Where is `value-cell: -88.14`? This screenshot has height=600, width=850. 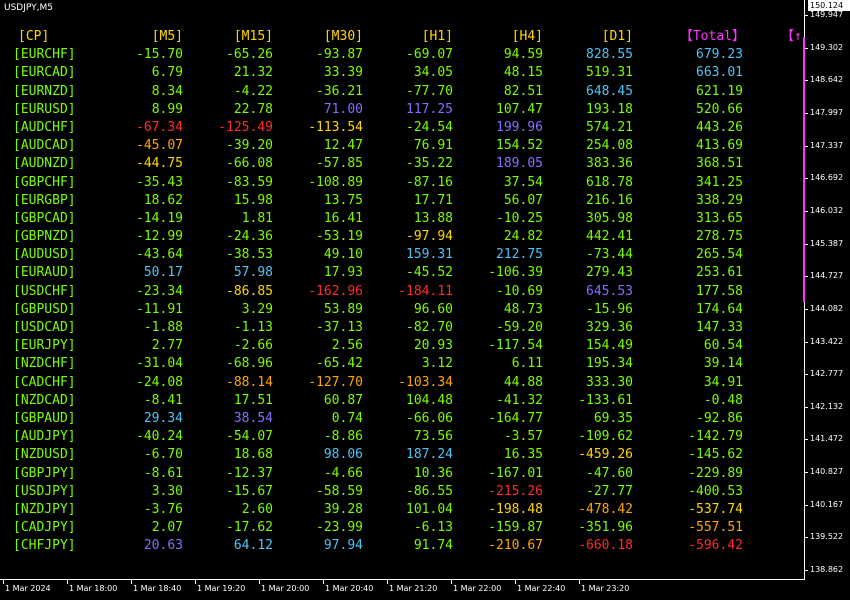
value-cell: -88.14 is located at coordinates (249, 382).